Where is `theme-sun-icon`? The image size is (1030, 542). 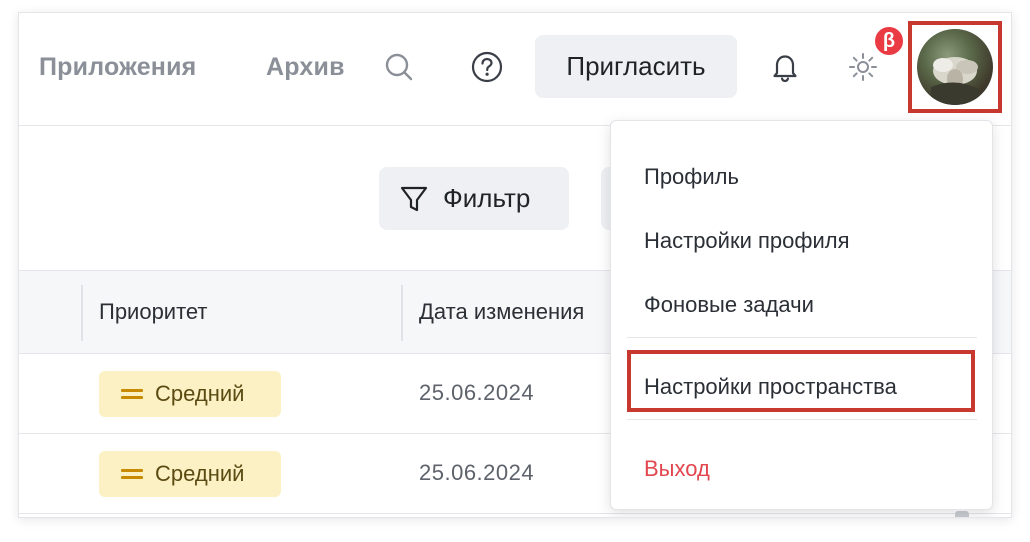
theme-sun-icon is located at coordinates (863, 67).